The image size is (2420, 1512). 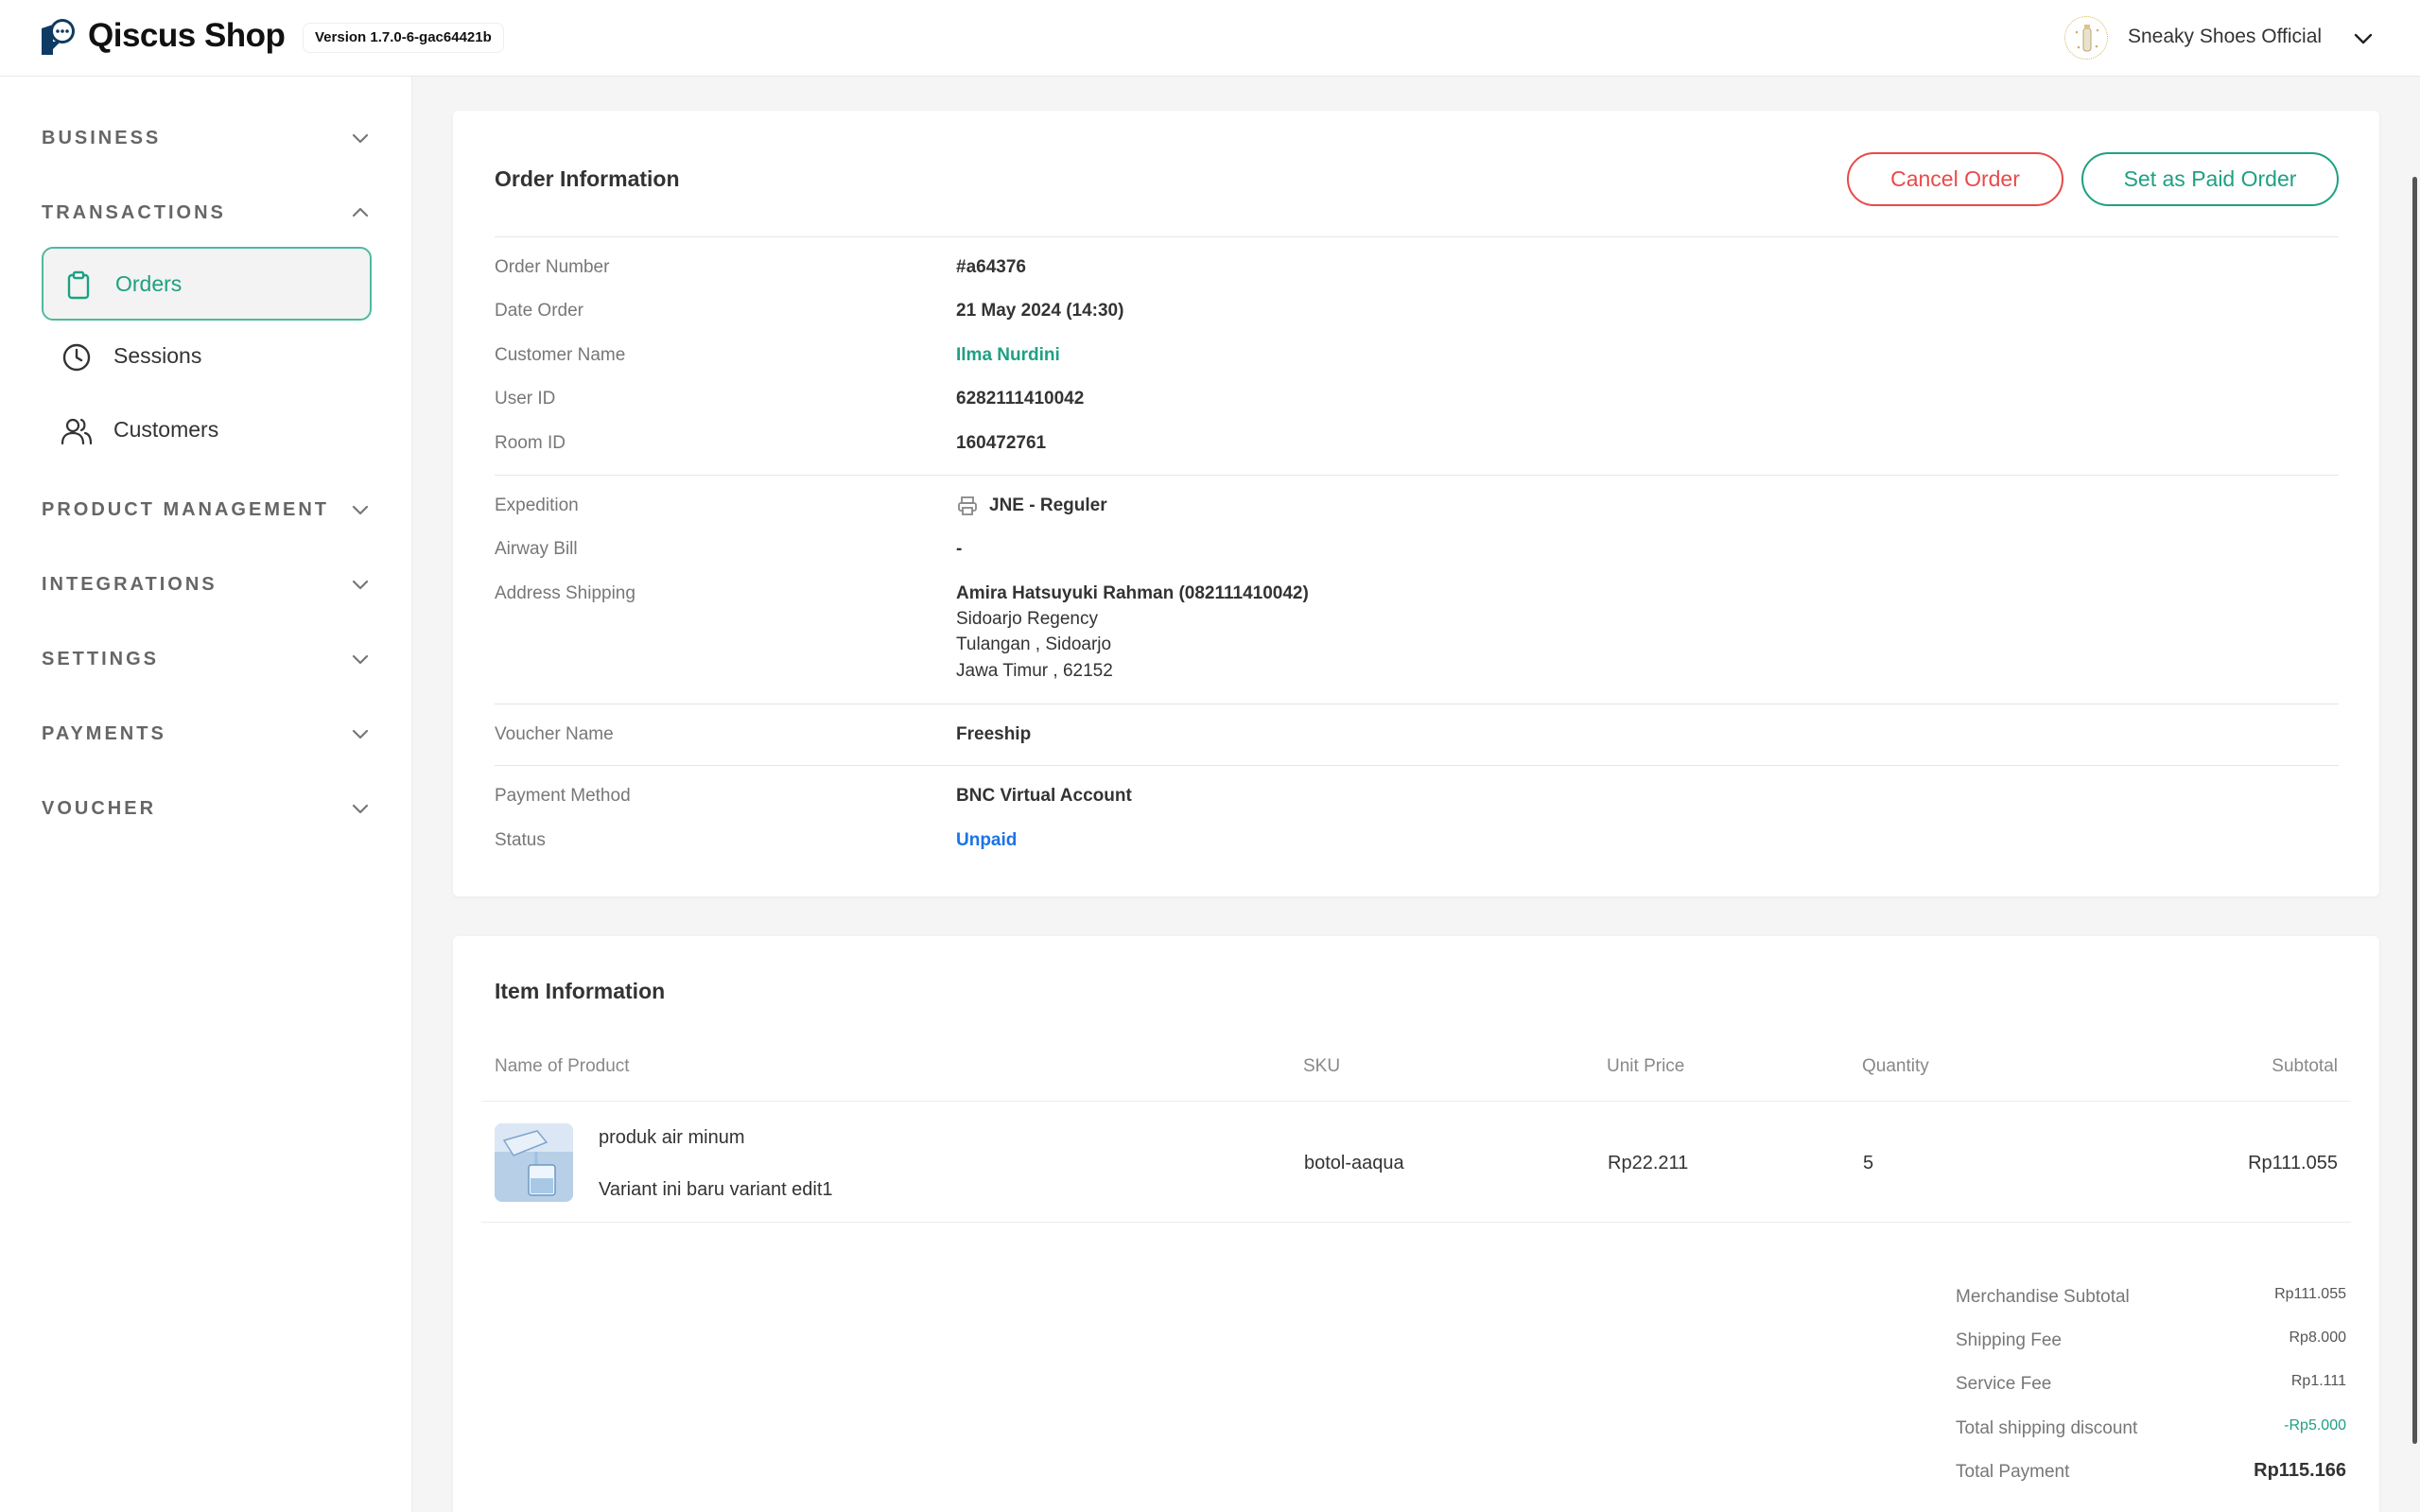 What do you see at coordinates (1027, 619) in the screenshot?
I see `address-line: Sidoarjo Regency` at bounding box center [1027, 619].